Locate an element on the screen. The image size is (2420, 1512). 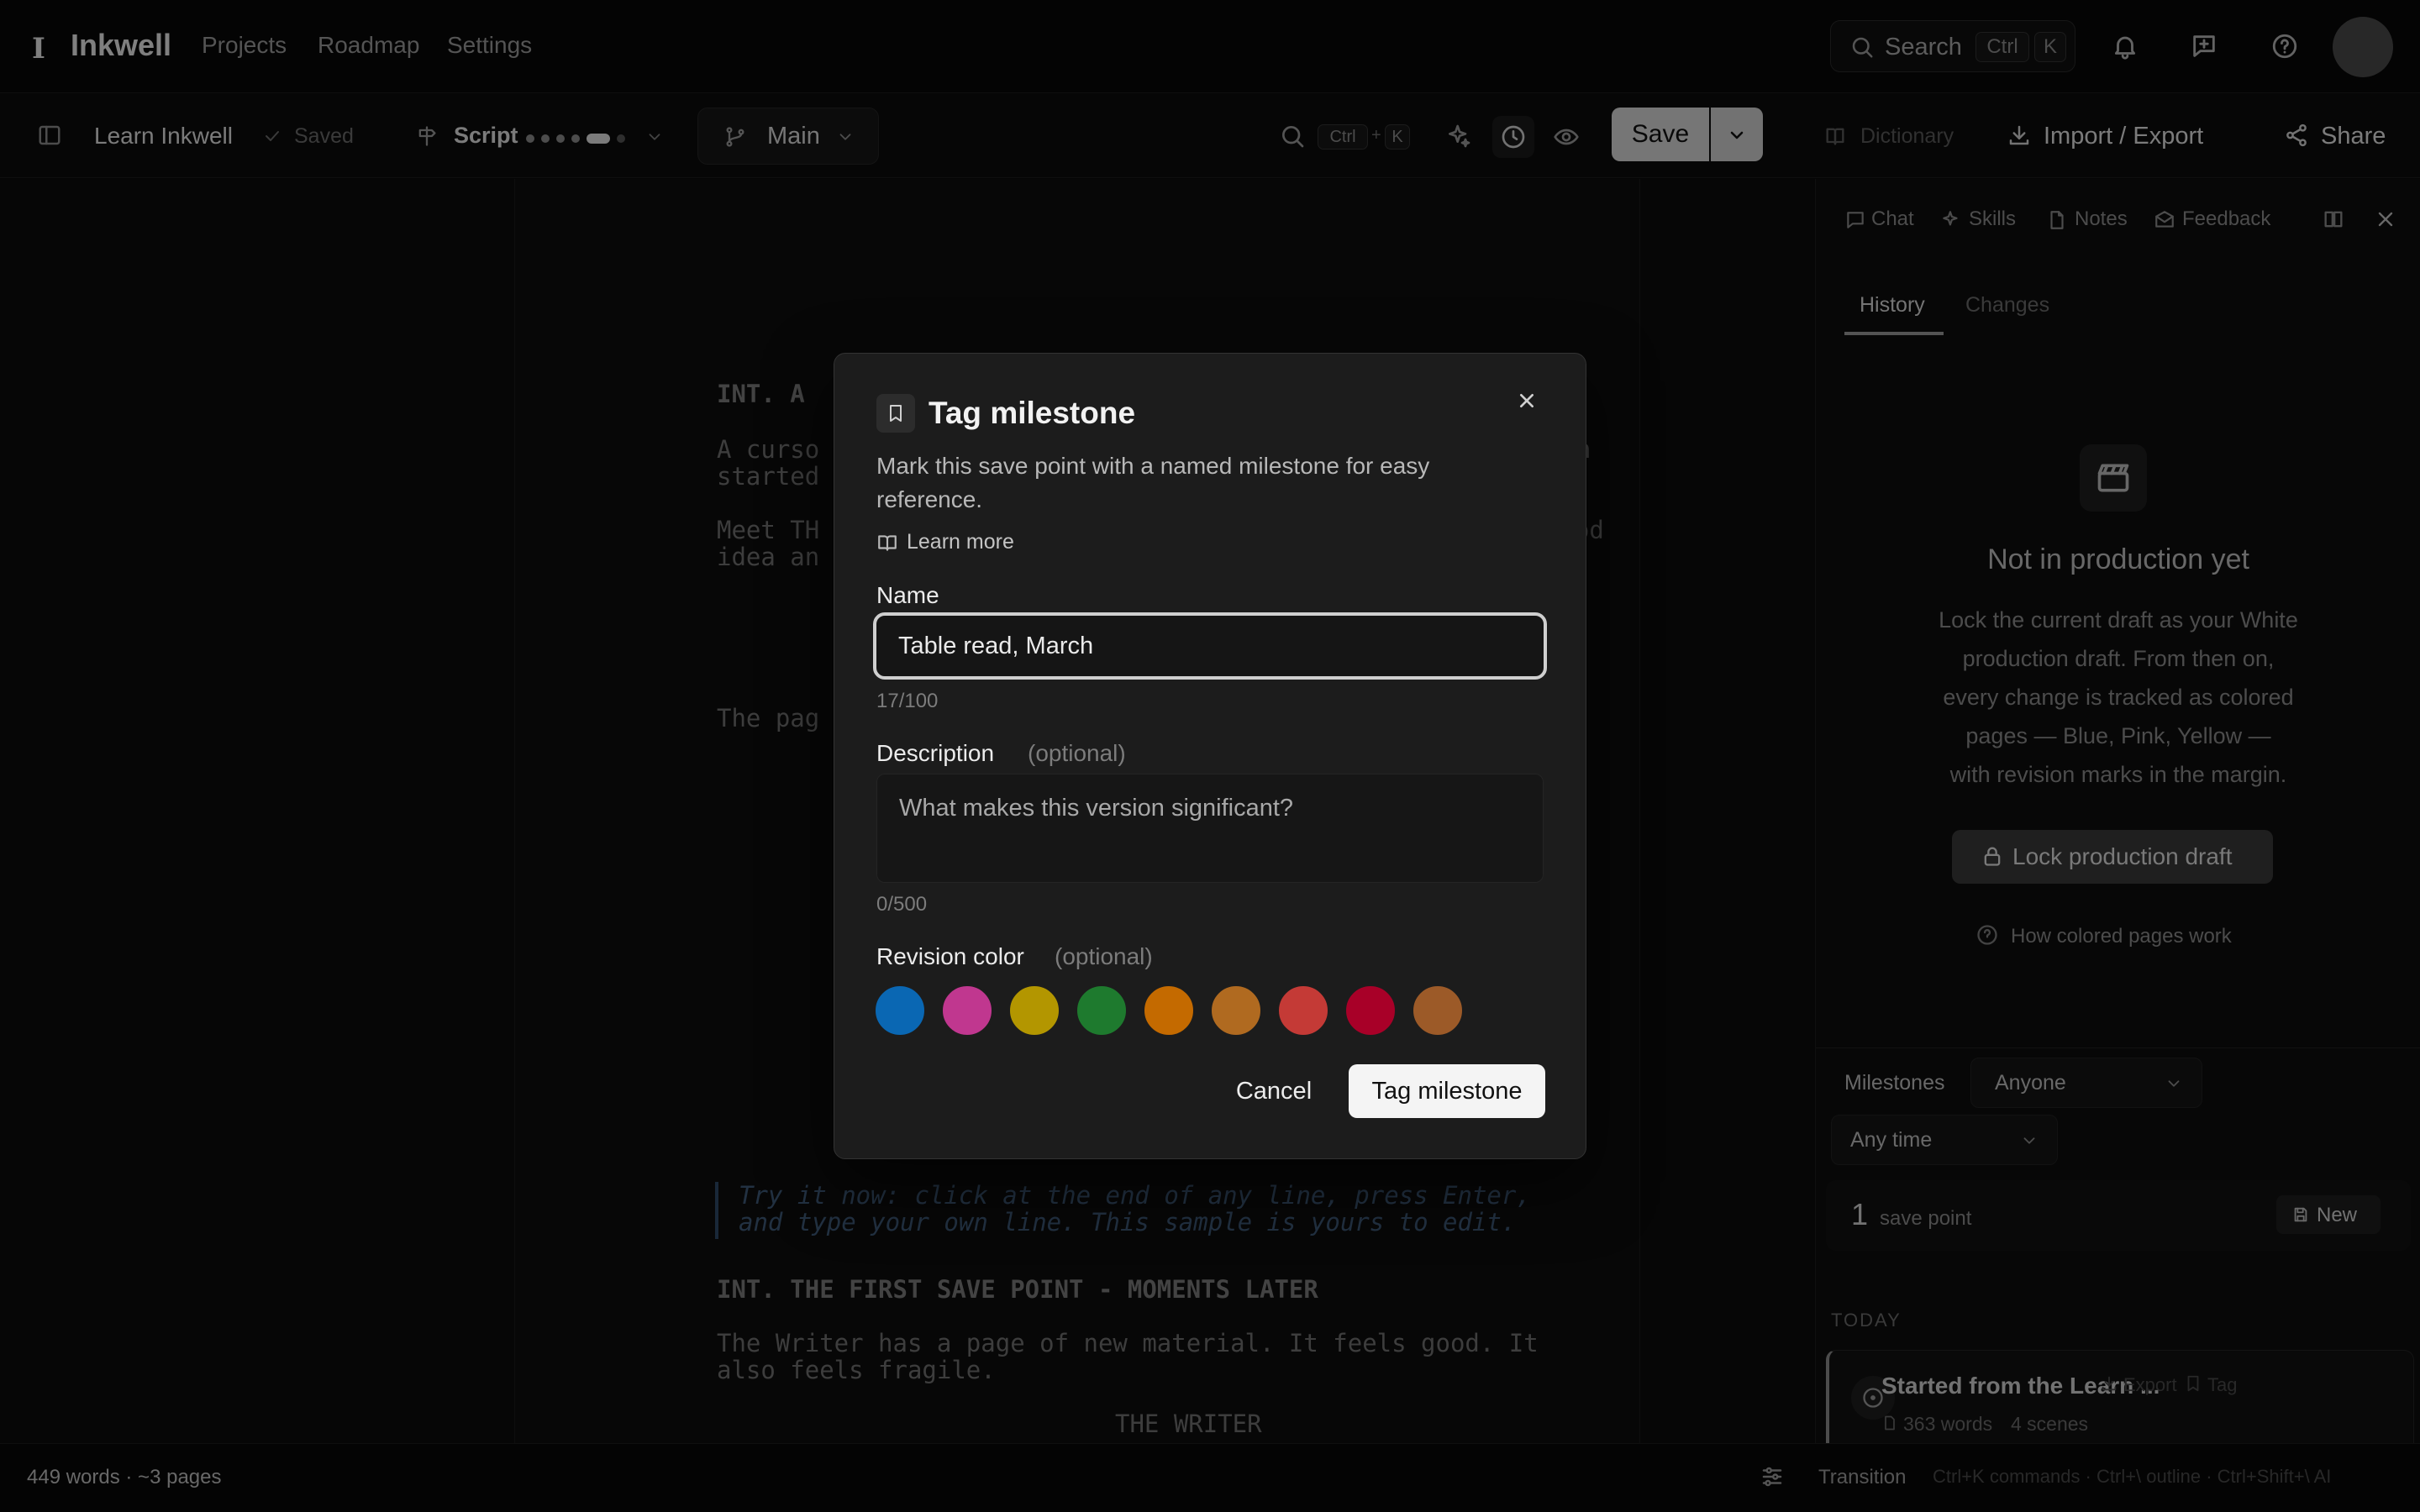
dialog-close-icon is located at coordinates (1527, 400).